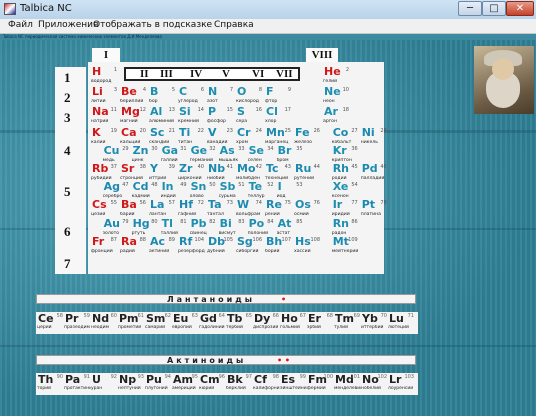  Describe the element at coordinates (145, 191) in the screenshot. I see `element-cell-cd: Cd 48 кадмий` at that location.